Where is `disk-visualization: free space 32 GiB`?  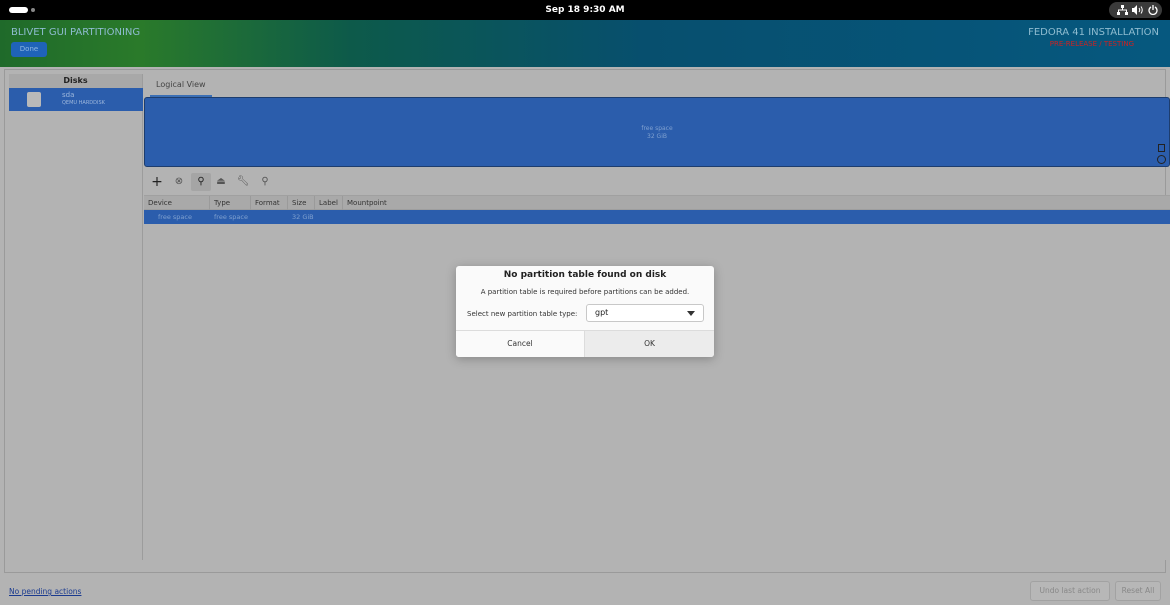 disk-visualization: free space 32 GiB is located at coordinates (657, 132).